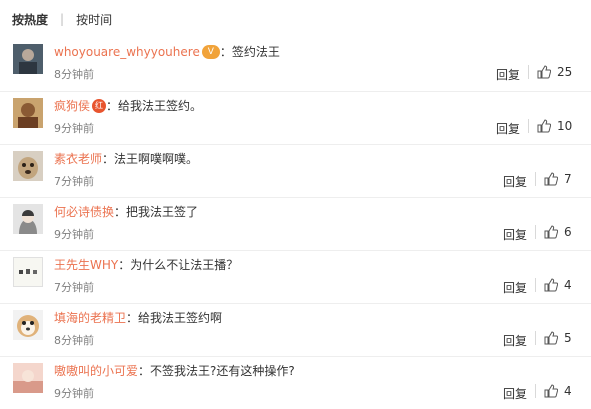  I want to click on level-badge-icon: 红, so click(99, 105).